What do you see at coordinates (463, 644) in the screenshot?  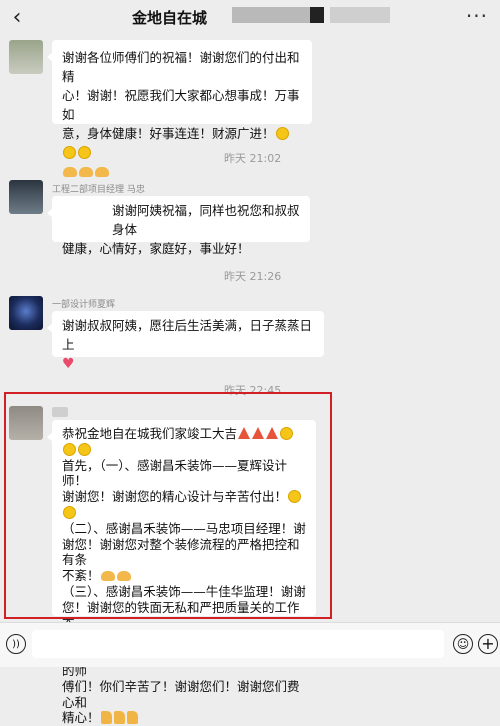 I see `emoji-icon: ☺` at bounding box center [463, 644].